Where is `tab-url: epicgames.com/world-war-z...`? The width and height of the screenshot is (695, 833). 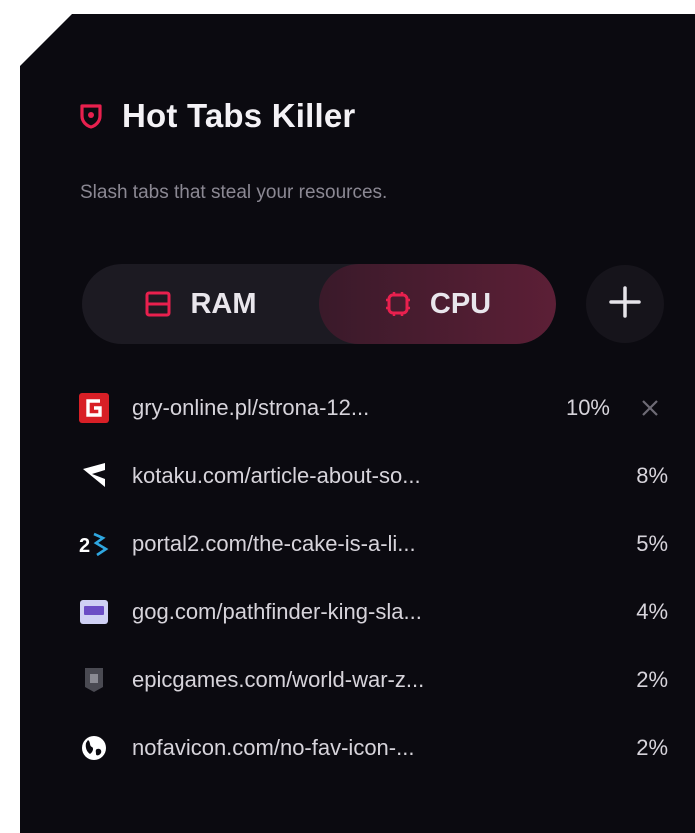
tab-url: epicgames.com/world-war-z... is located at coordinates (278, 679).